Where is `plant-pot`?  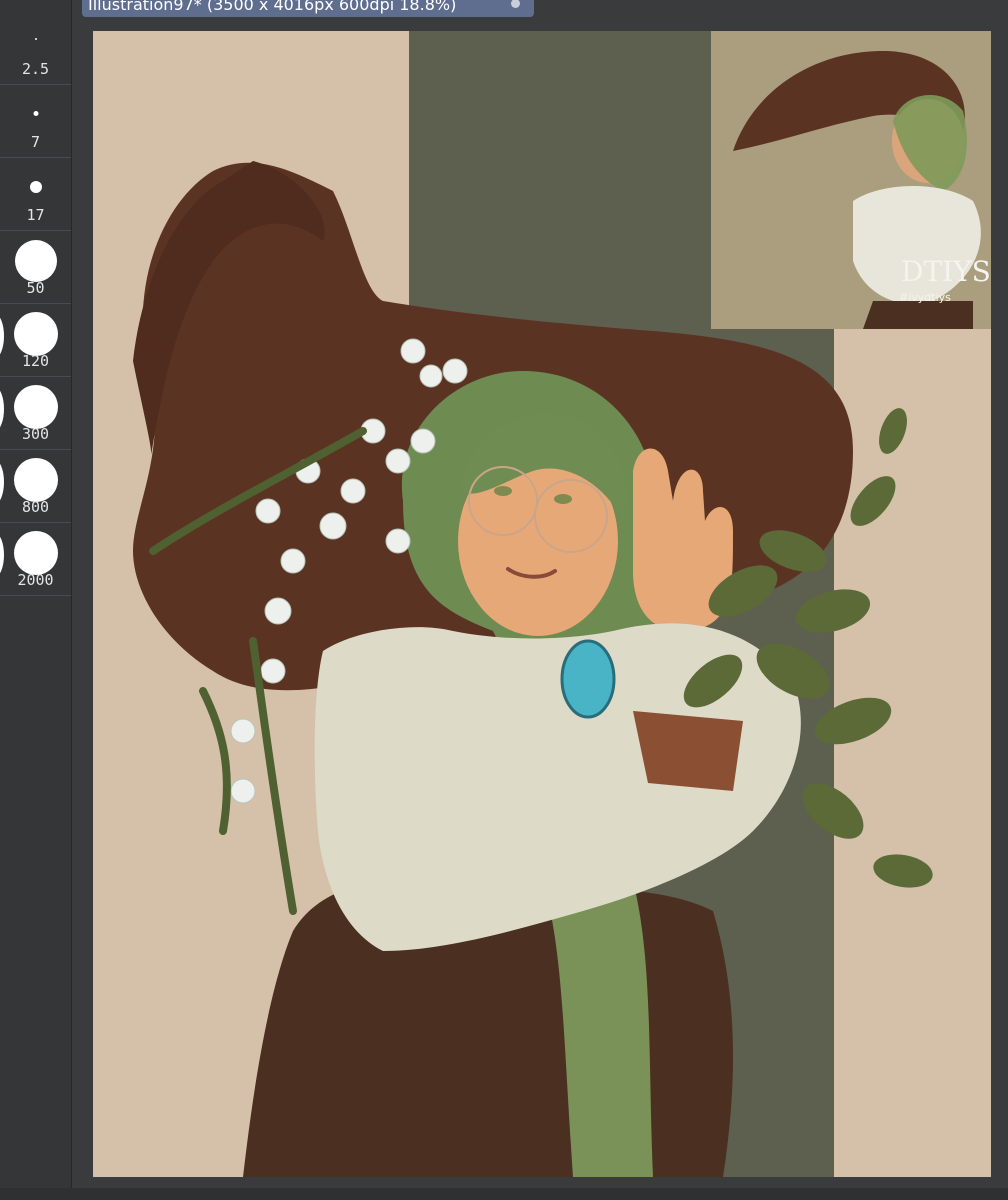
plant-pot is located at coordinates (688, 751).